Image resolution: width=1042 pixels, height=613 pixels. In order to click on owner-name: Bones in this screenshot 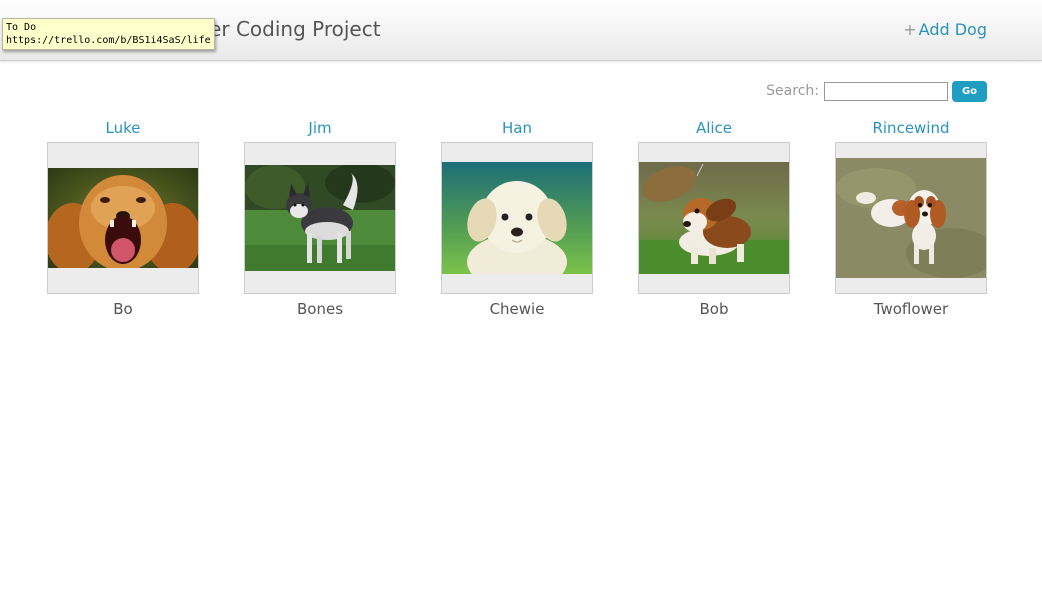, I will do `click(320, 309)`.